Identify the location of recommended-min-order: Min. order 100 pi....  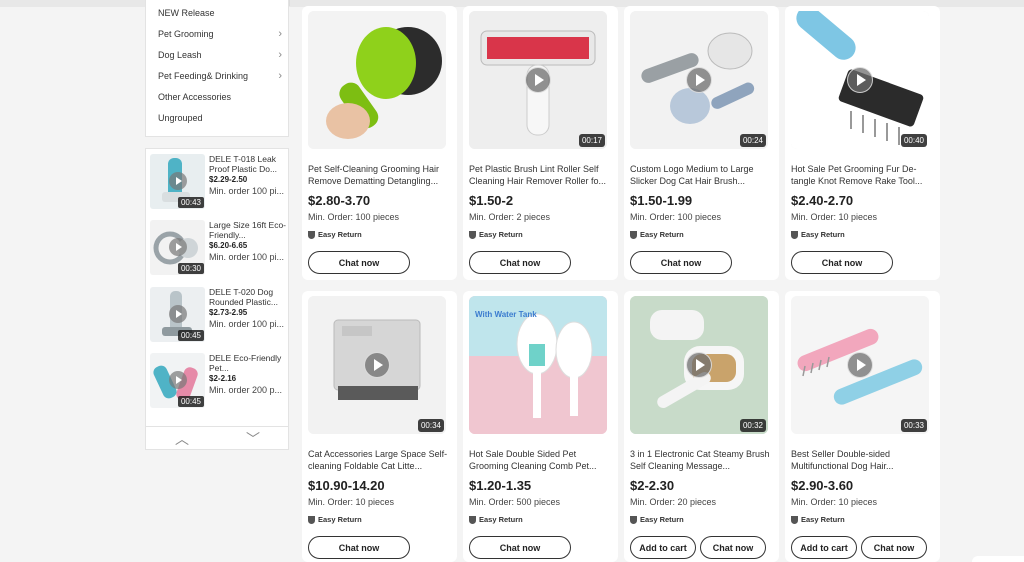
(247, 191).